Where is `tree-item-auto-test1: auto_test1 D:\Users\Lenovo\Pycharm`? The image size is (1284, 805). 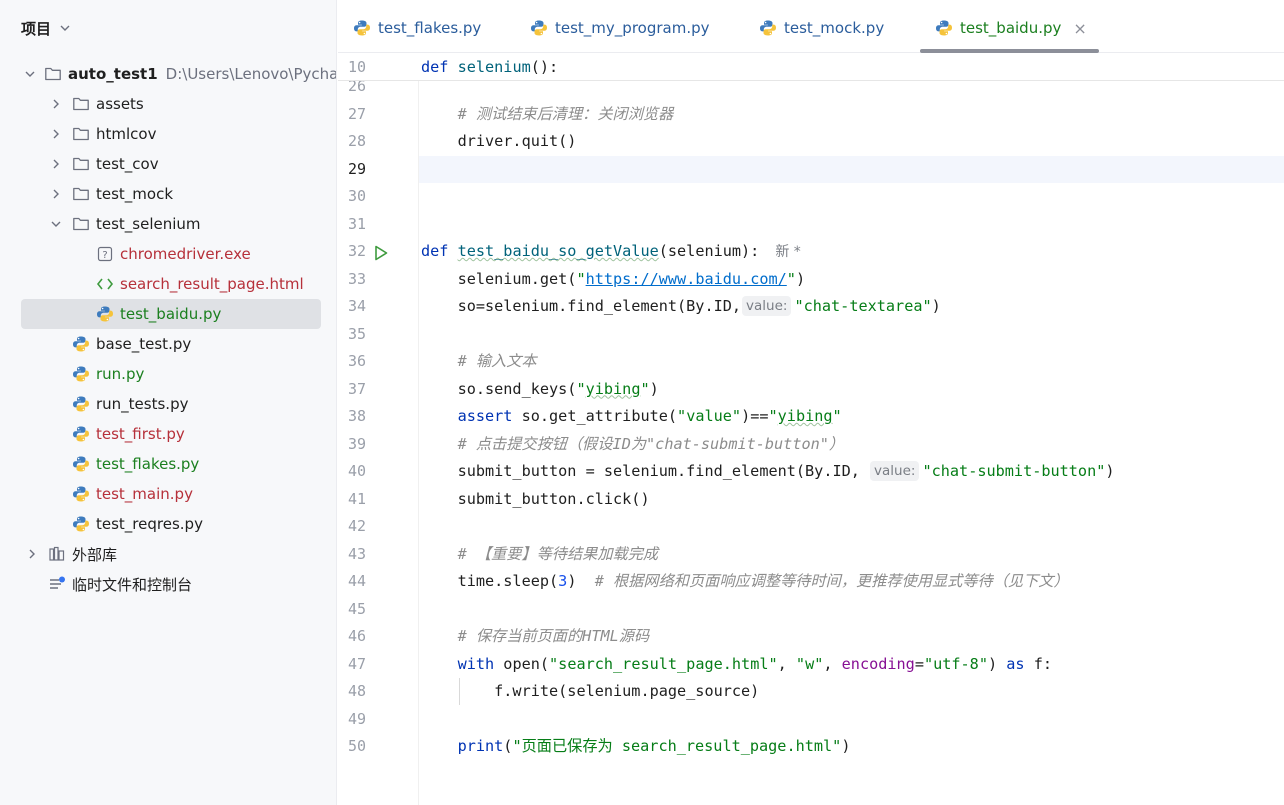
tree-item-auto-test1: auto_test1 D:\Users\Lenovo\Pycharm is located at coordinates (168, 74).